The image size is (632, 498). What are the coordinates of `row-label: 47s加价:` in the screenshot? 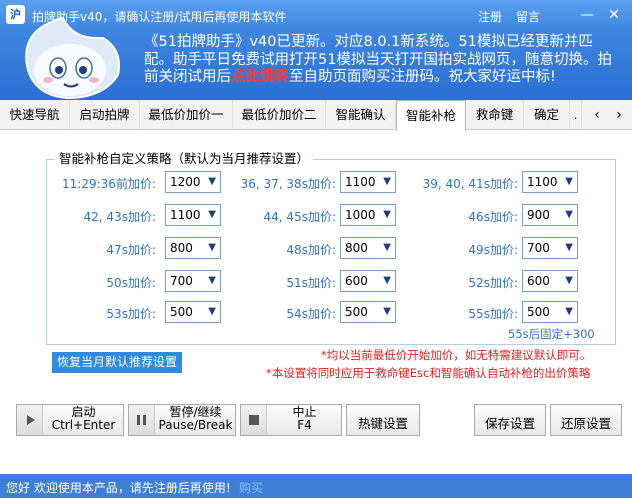 It's located at (131, 249).